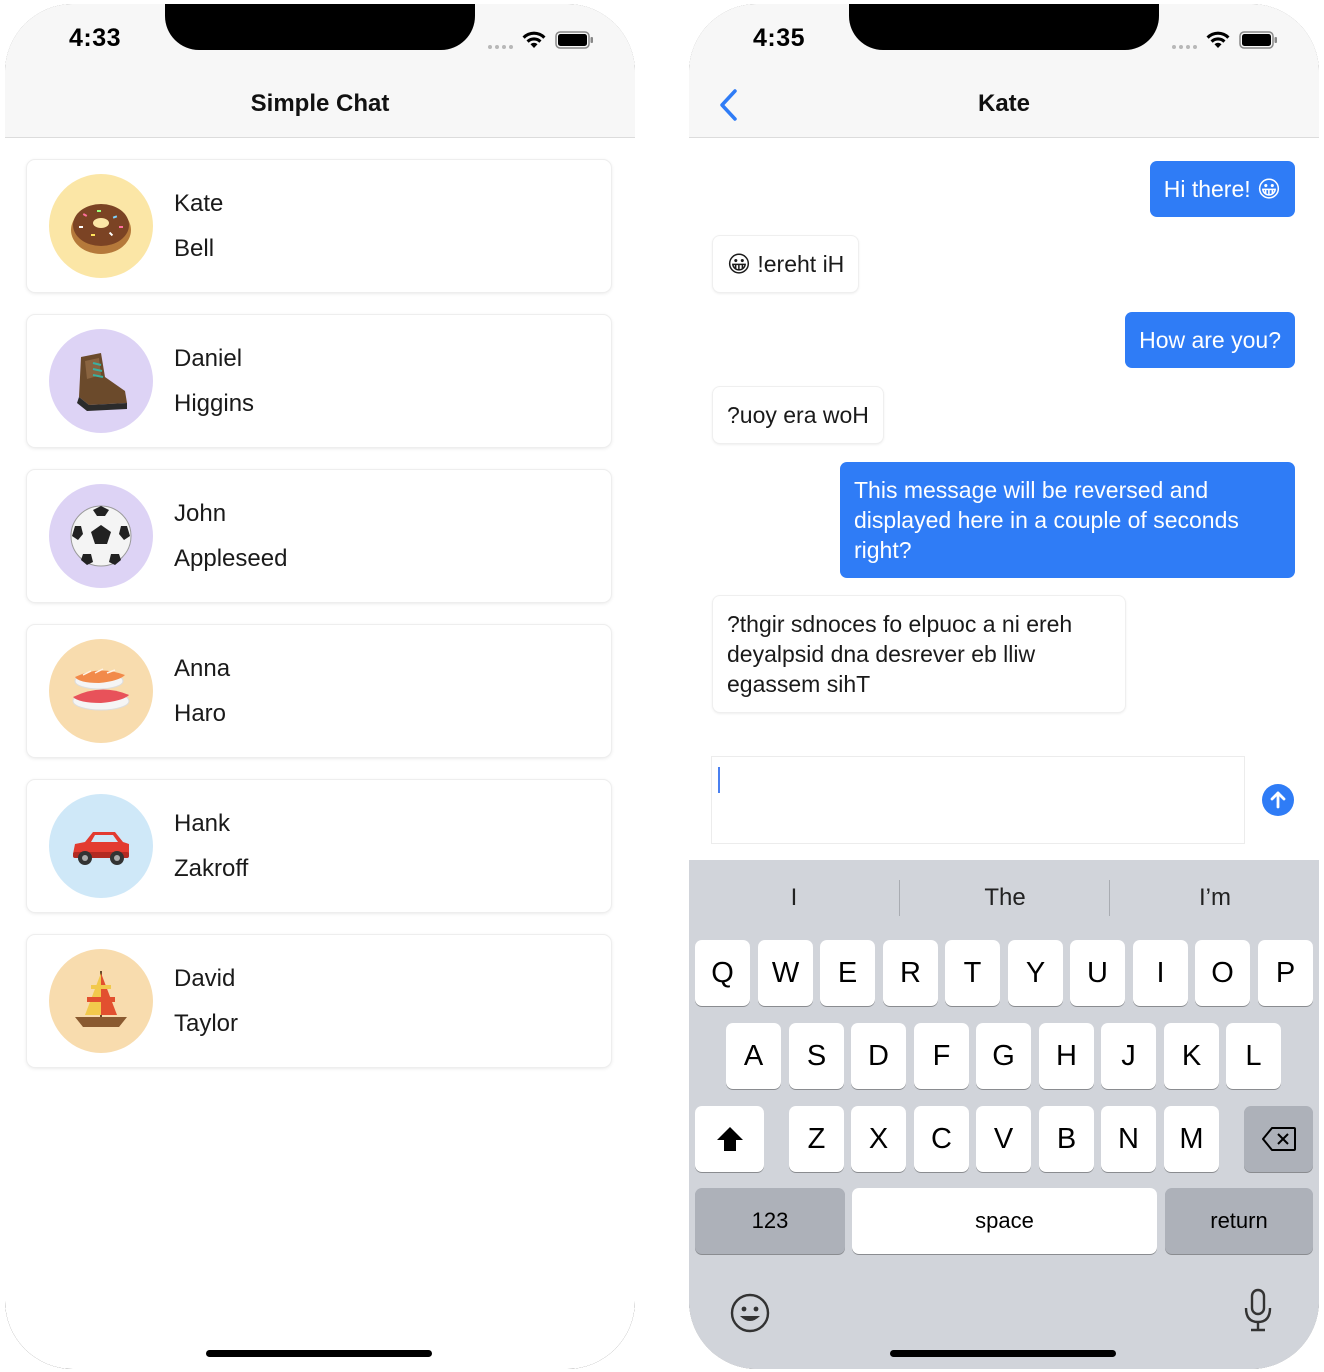 The width and height of the screenshot is (1324, 1372). Describe the element at coordinates (202, 823) in the screenshot. I see `contact-first-name: Hank` at that location.